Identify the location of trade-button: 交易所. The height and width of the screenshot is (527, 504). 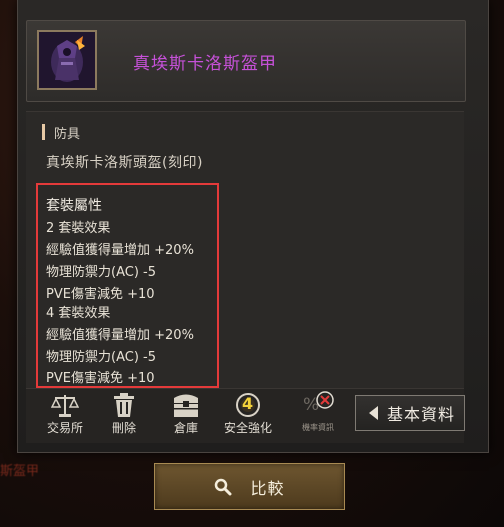
(65, 414).